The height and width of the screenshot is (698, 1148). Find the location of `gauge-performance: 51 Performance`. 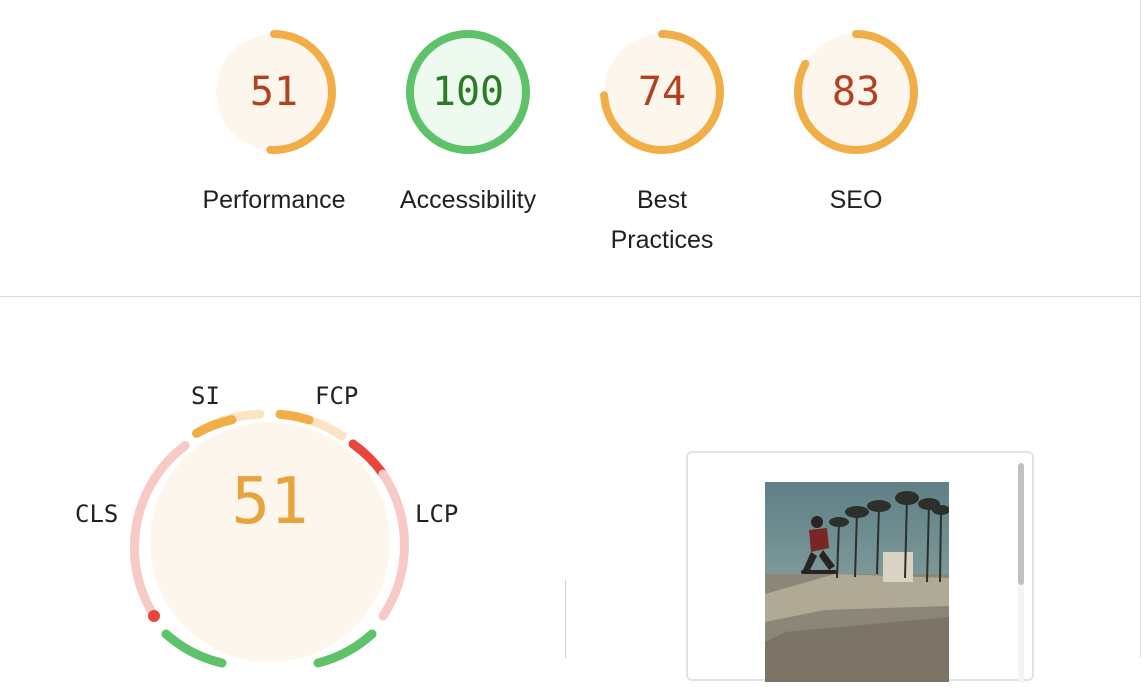

gauge-performance: 51 Performance is located at coordinates (274, 123).